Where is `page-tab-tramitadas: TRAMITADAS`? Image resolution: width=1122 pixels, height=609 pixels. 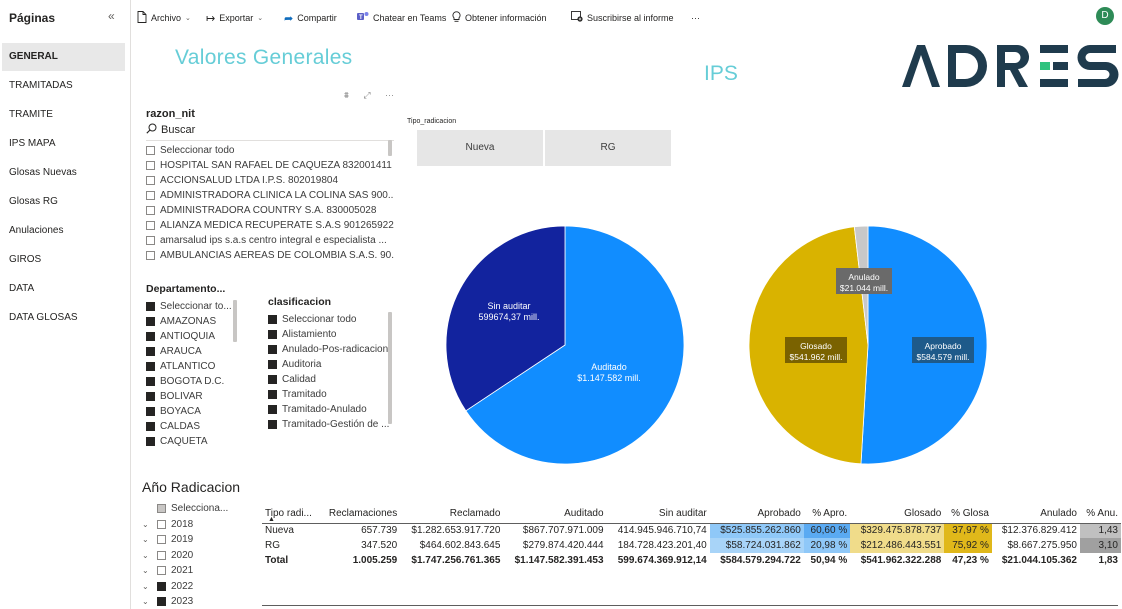 page-tab-tramitadas: TRAMITADAS is located at coordinates (63, 86).